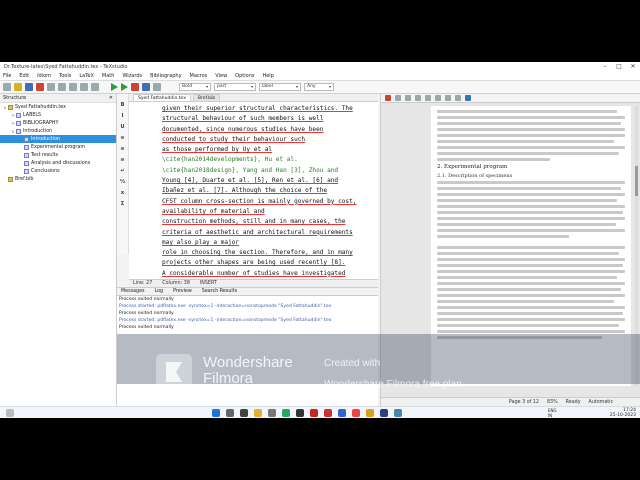 This screenshot has width=640, height=480. I want to click on tree-item-analysis: Analysis and discussions, so click(58, 163).